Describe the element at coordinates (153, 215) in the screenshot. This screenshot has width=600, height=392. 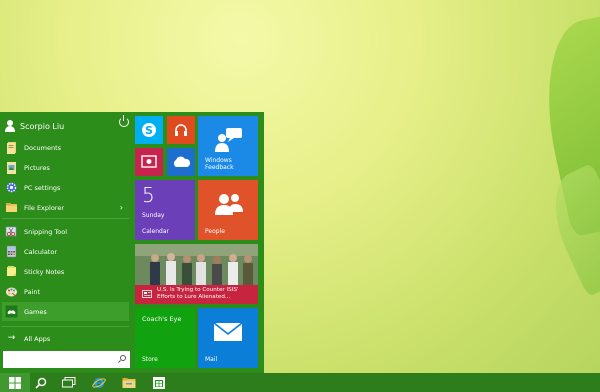
I see `calendar-weekday: Sunday` at that location.